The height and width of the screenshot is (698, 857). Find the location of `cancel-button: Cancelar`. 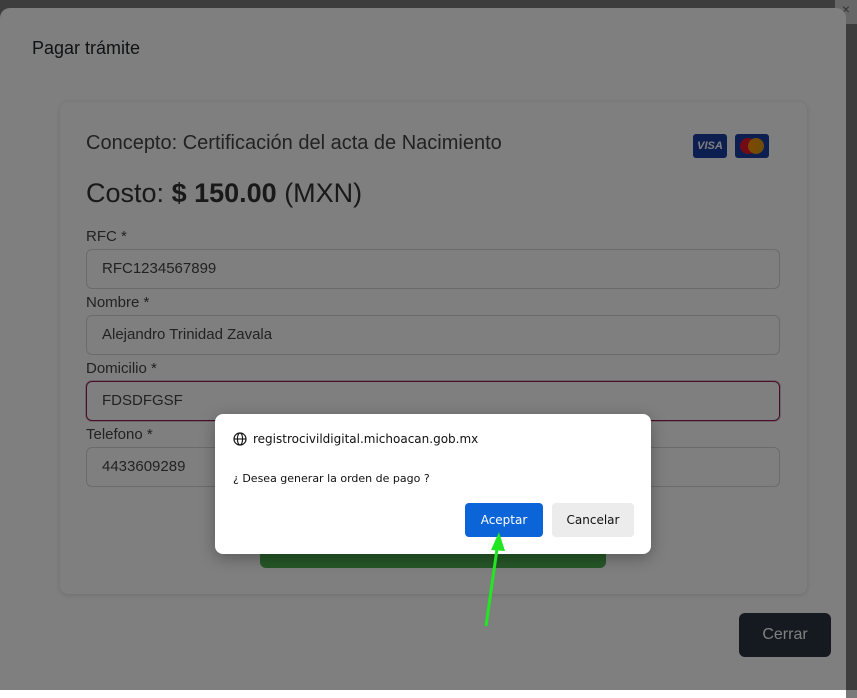

cancel-button: Cancelar is located at coordinates (593, 520).